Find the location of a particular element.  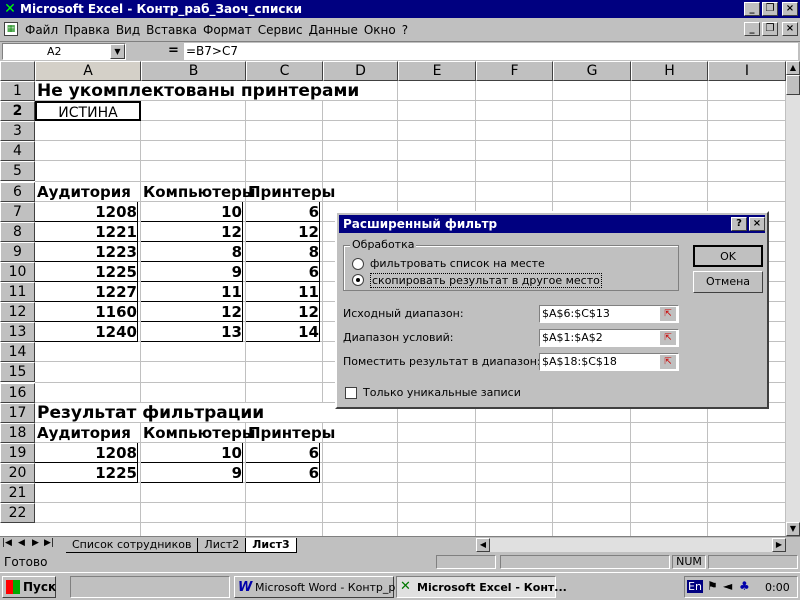

radio-filter-in-place is located at coordinates (358, 264).